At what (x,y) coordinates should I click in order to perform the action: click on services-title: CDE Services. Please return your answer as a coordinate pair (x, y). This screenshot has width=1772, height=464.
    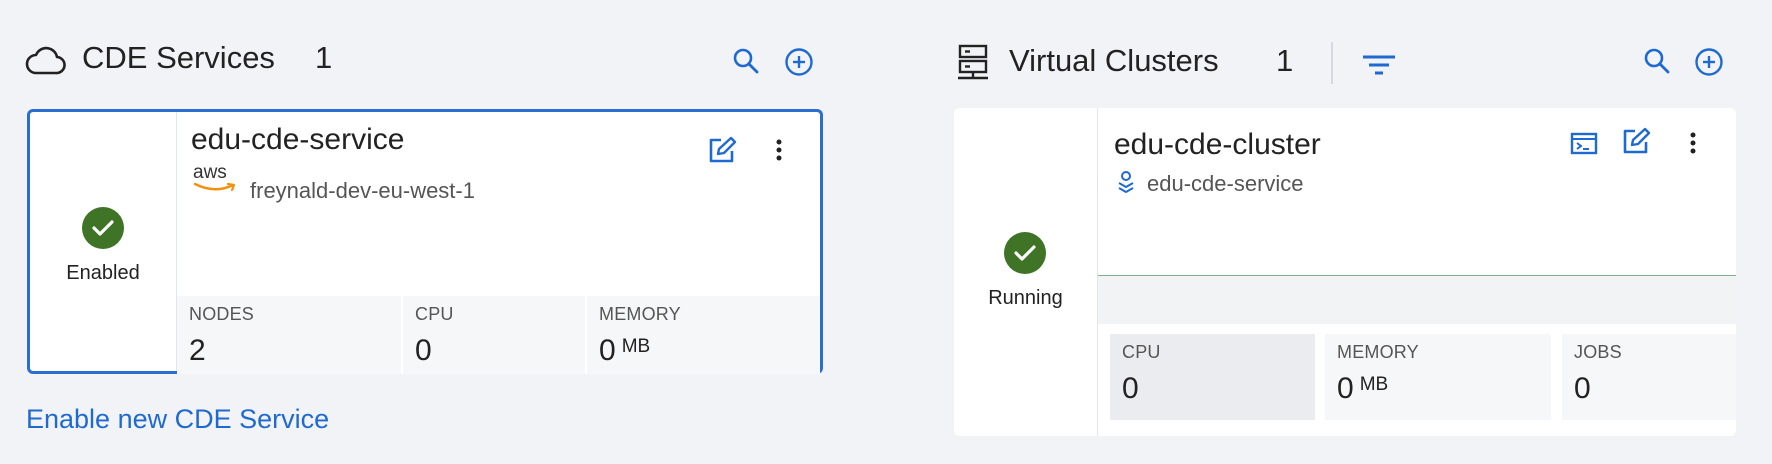
    Looking at the image, I should click on (178, 57).